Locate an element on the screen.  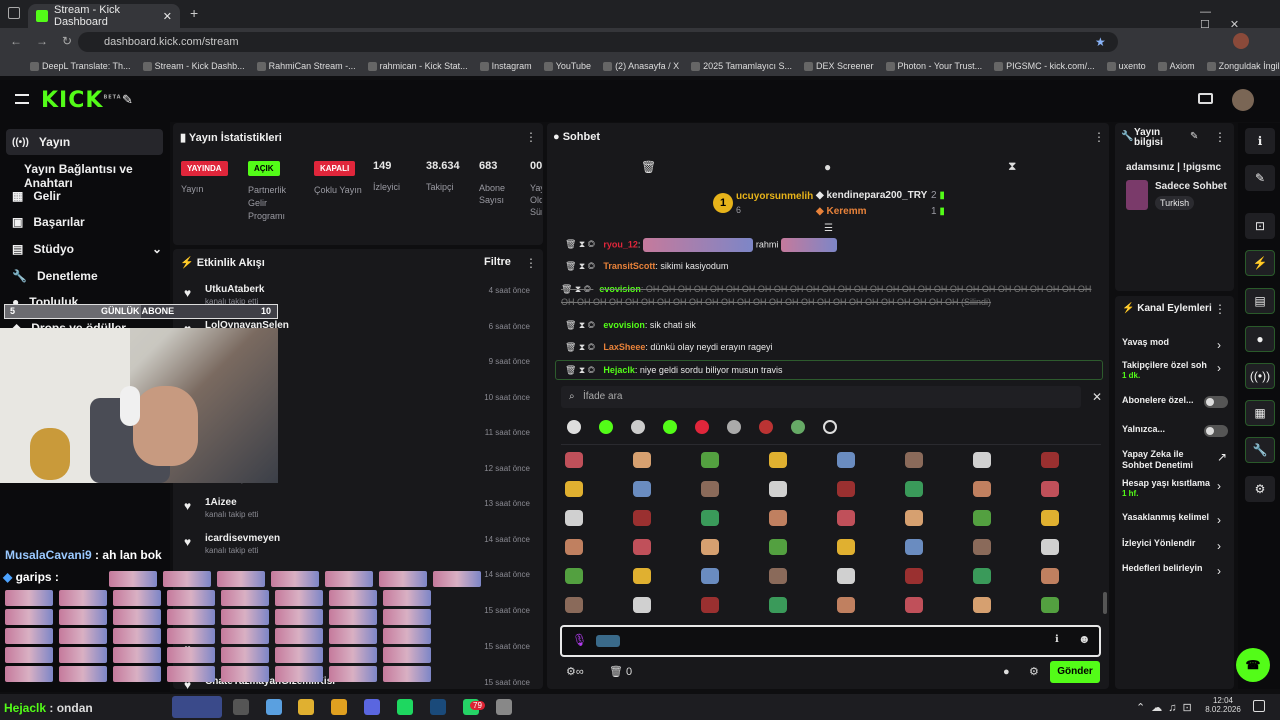
nav-item-denetleme: 🔧 Denetleme is located at coordinates (87, 276).